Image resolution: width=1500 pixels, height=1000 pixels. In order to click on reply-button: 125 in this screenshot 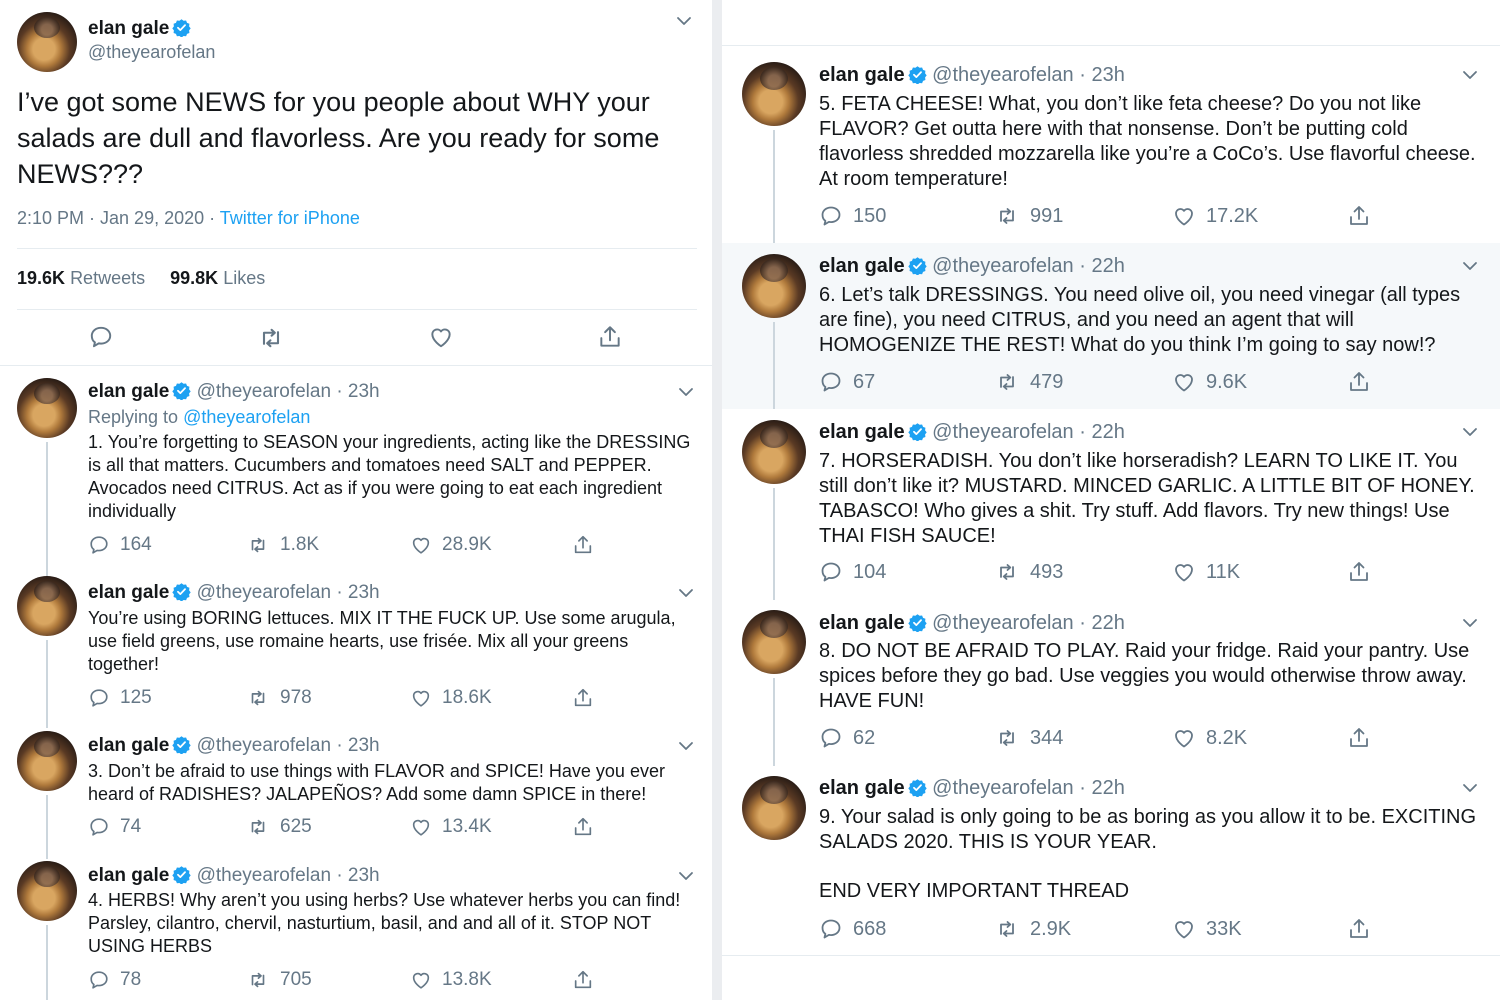, I will do `click(120, 698)`.